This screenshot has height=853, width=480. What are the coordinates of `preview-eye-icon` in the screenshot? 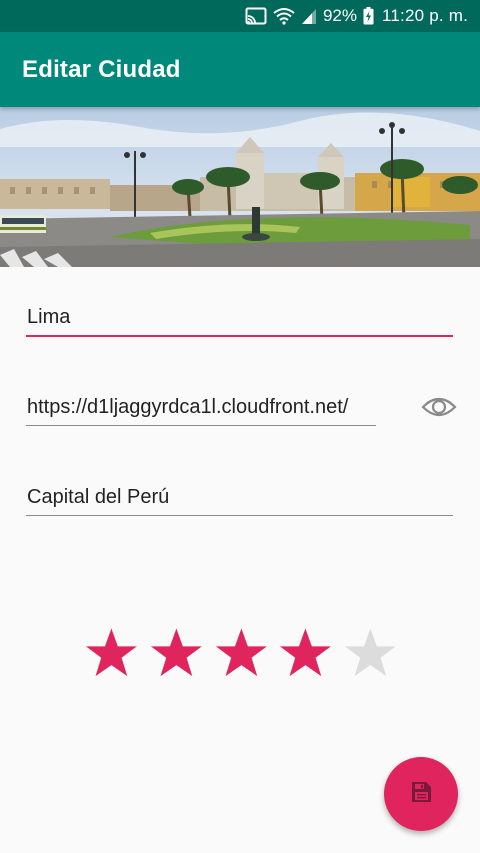 It's located at (439, 407).